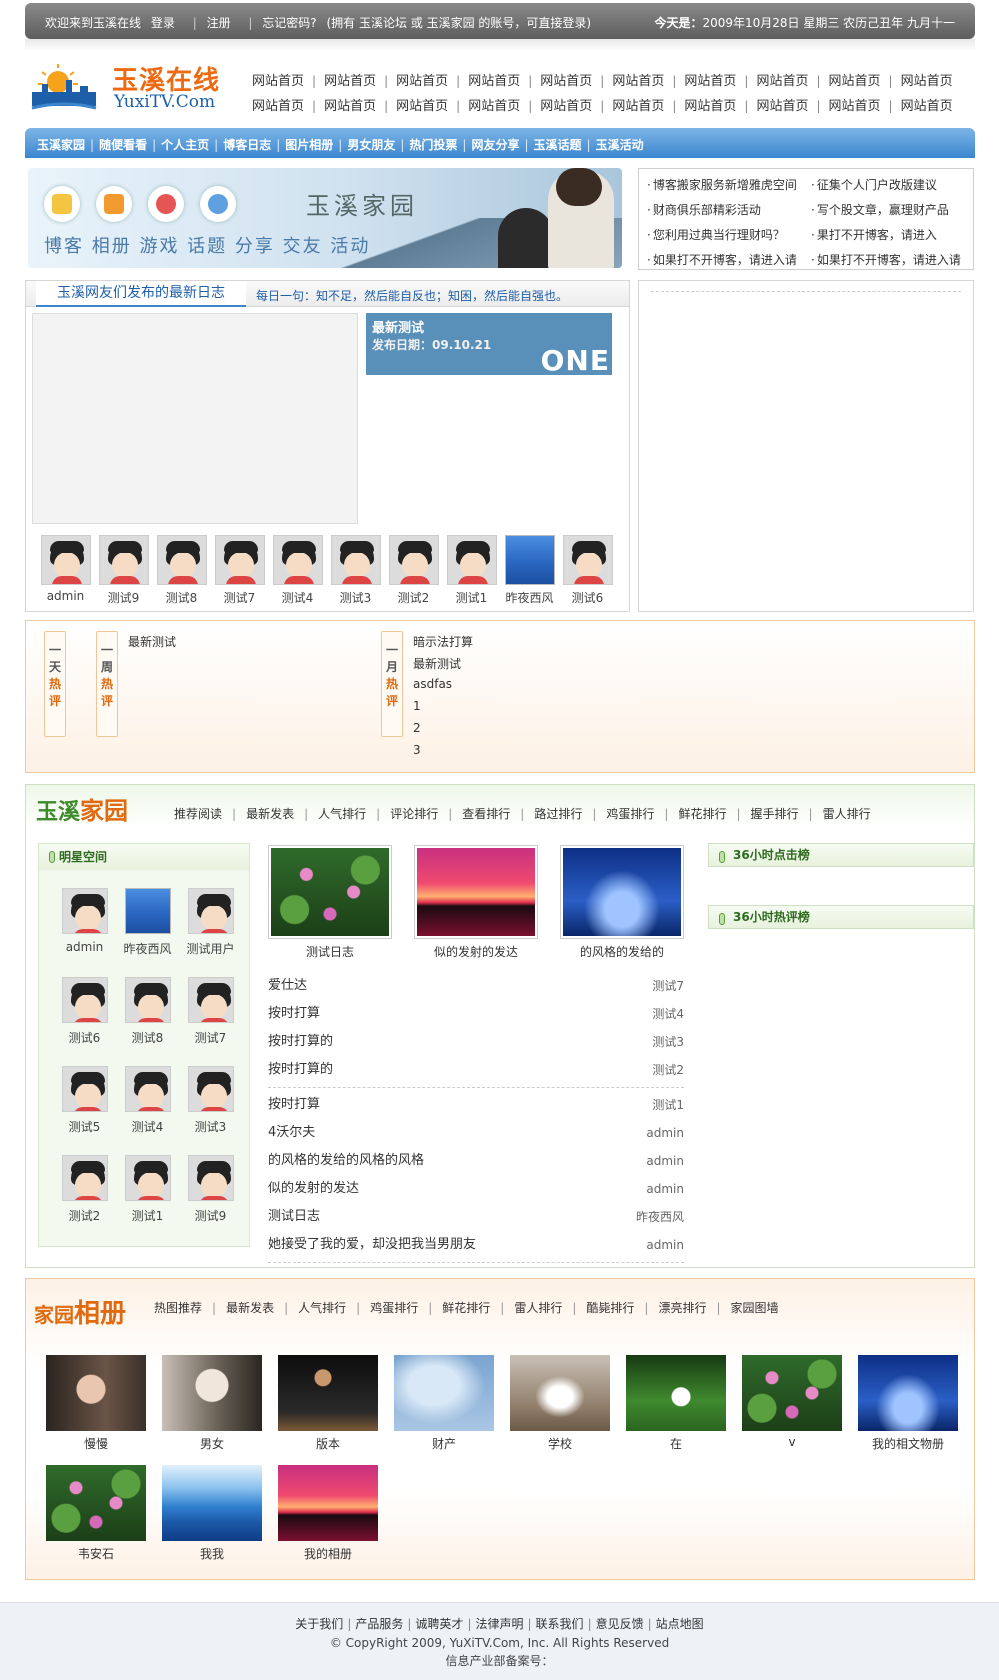  I want to click on star-user-name: 测试5, so click(84, 1126).